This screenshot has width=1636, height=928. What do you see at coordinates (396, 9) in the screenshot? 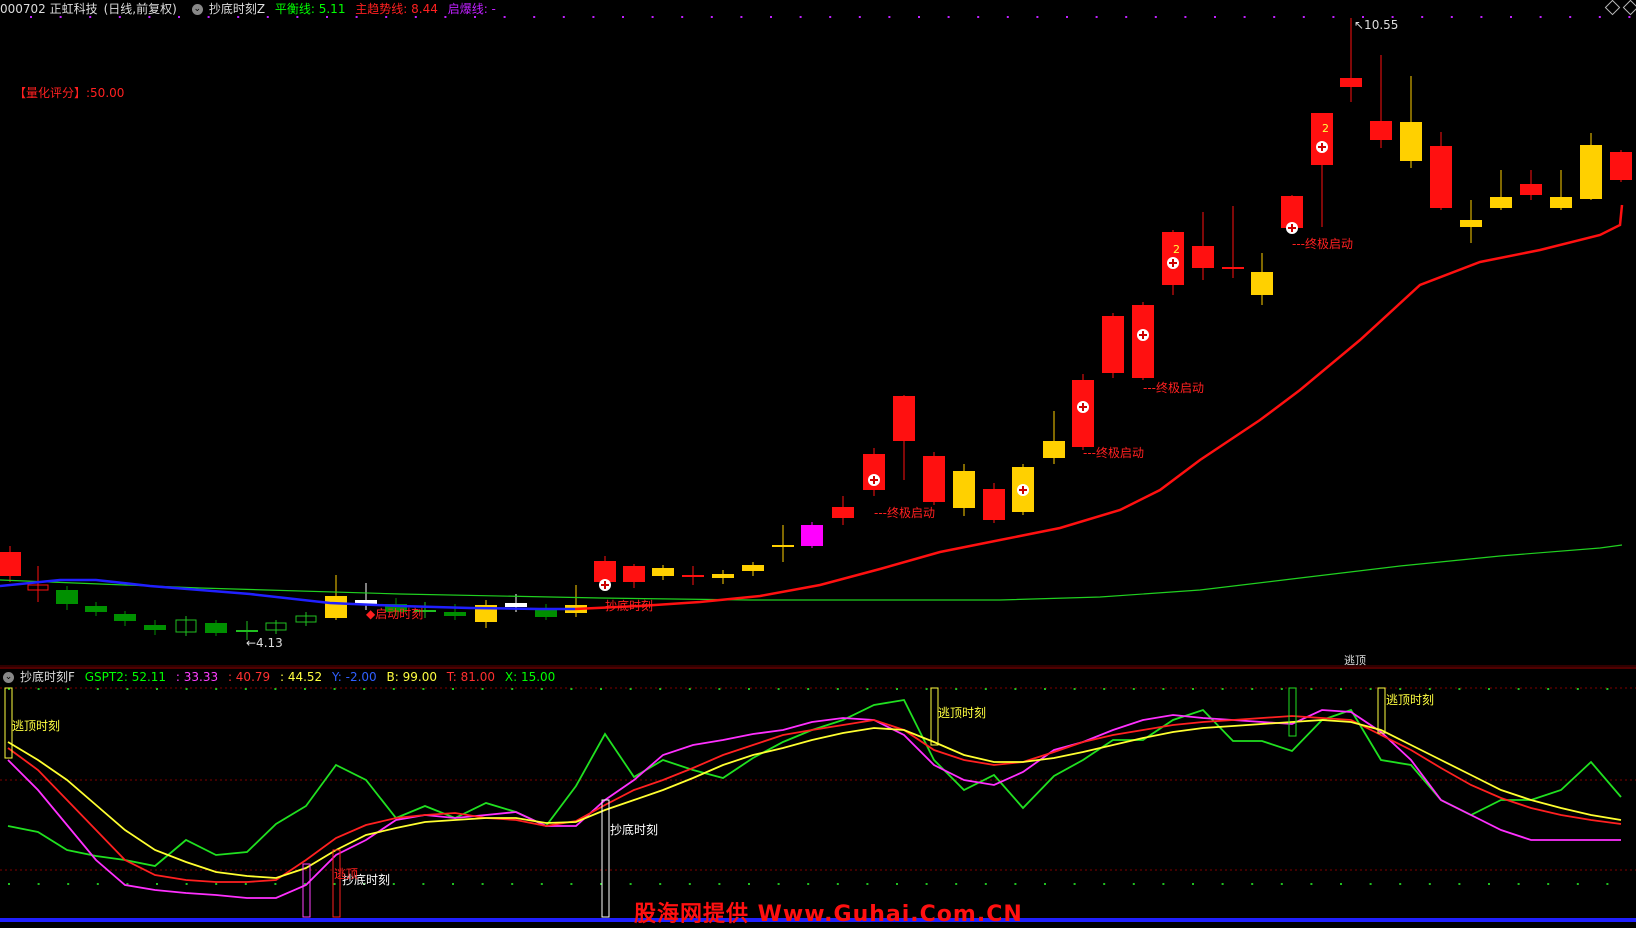
I see `line-trend: 主趋势线: 8.44` at bounding box center [396, 9].